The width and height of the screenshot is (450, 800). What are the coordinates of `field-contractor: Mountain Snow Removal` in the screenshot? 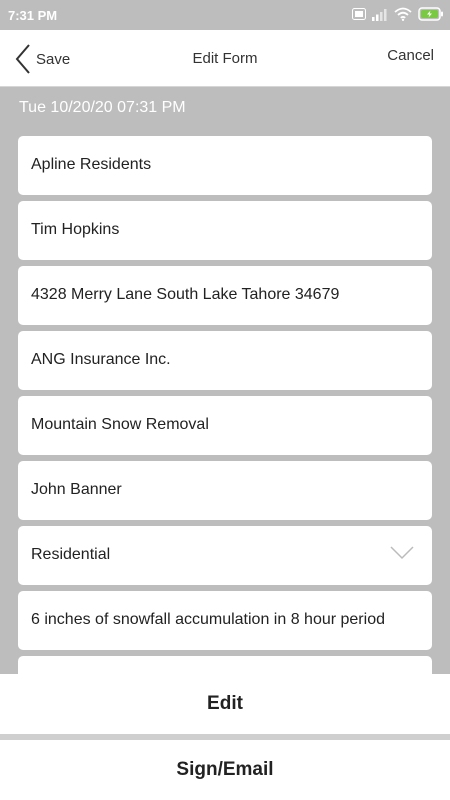 It's located at (225, 425).